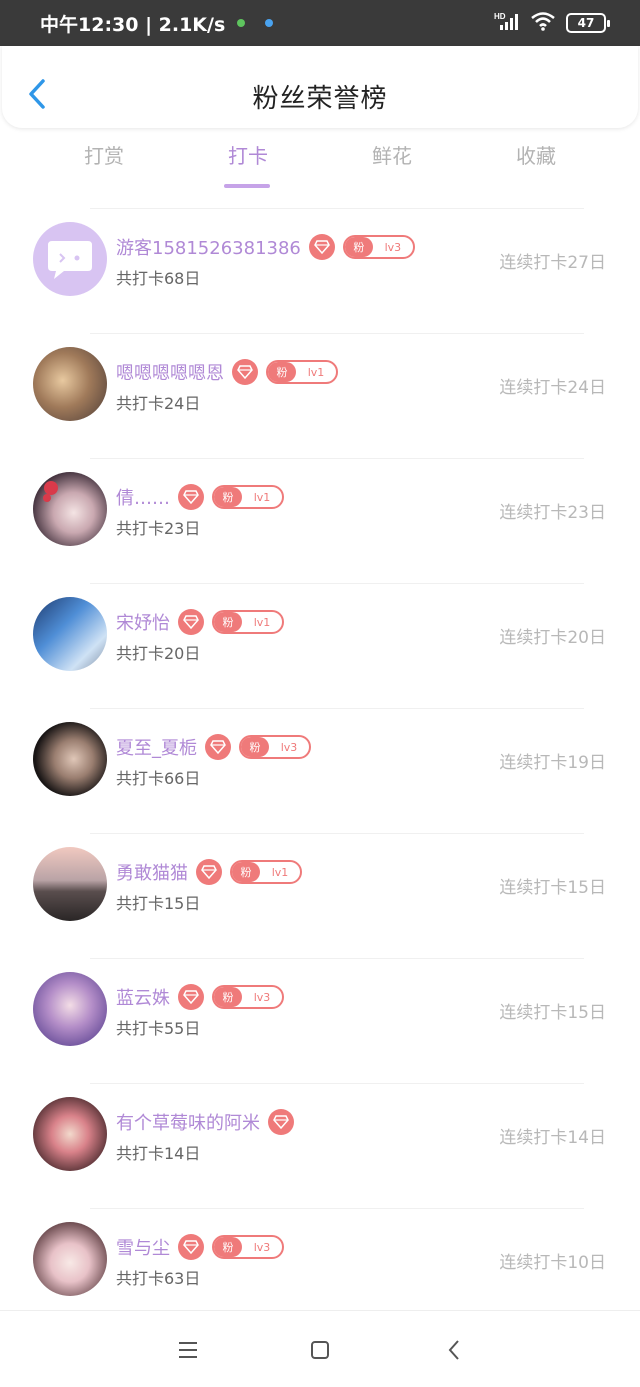 This screenshot has height=1387, width=640. I want to click on menu-button, so click(188, 1350).